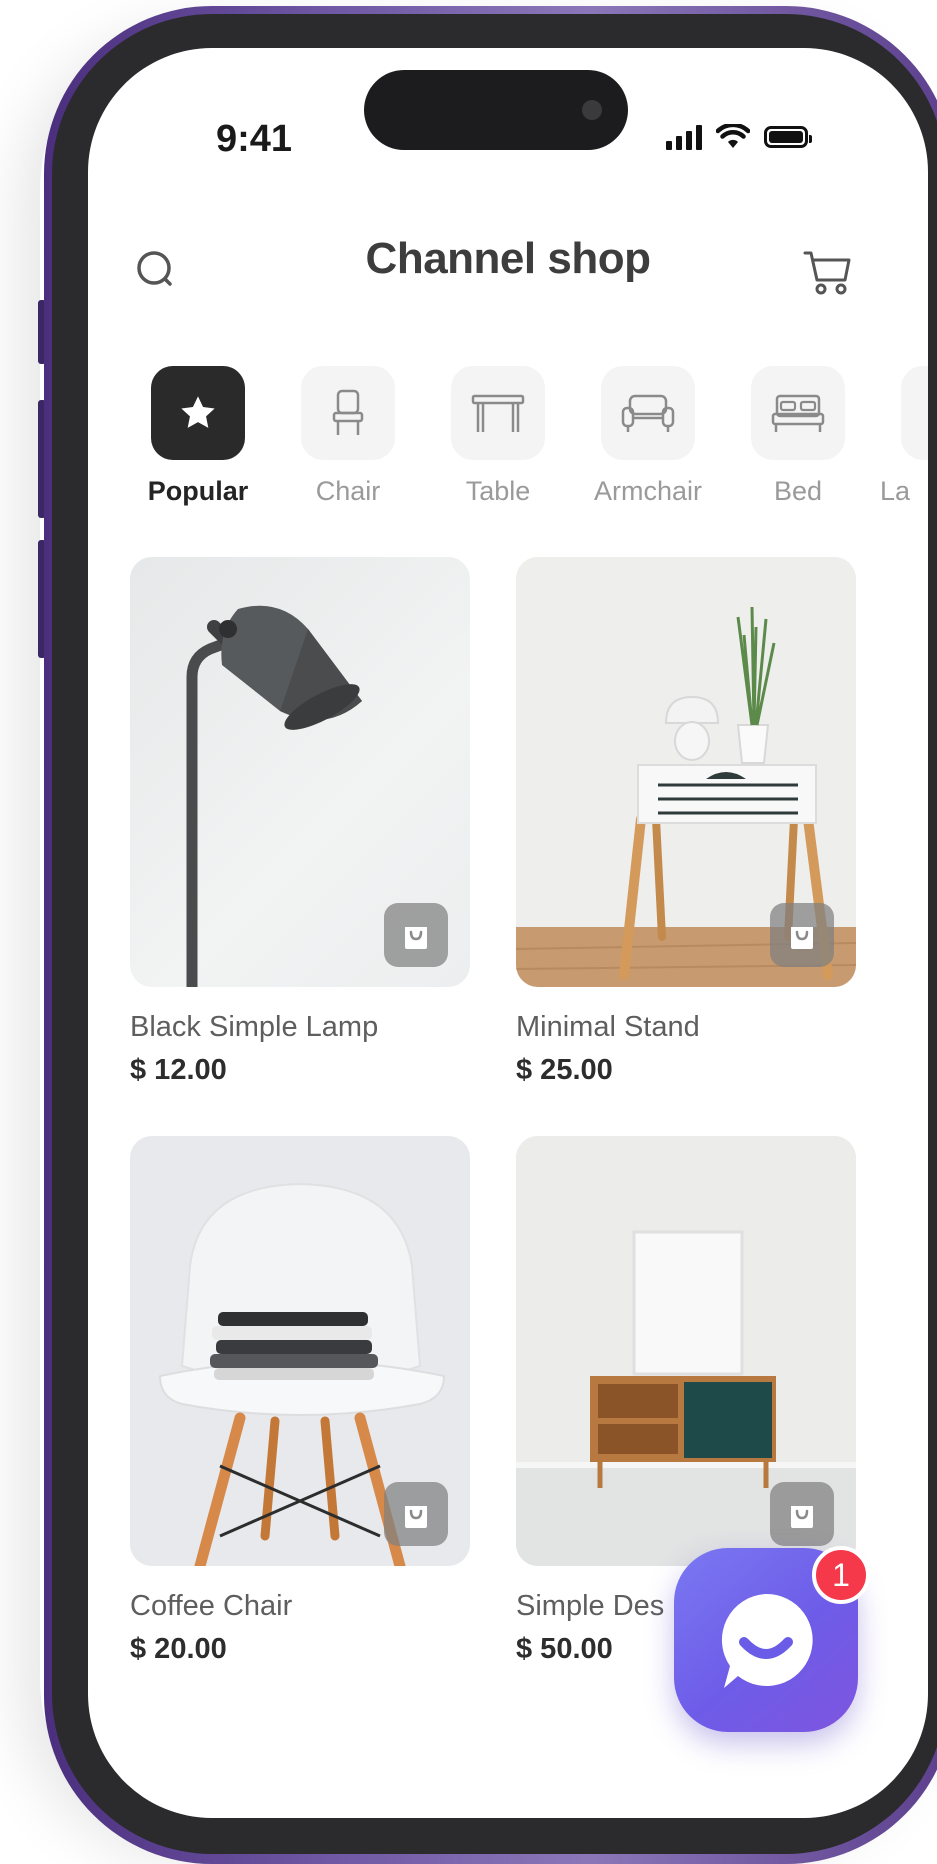 The height and width of the screenshot is (1864, 937). What do you see at coordinates (496, 110) in the screenshot?
I see `dynamic-island` at bounding box center [496, 110].